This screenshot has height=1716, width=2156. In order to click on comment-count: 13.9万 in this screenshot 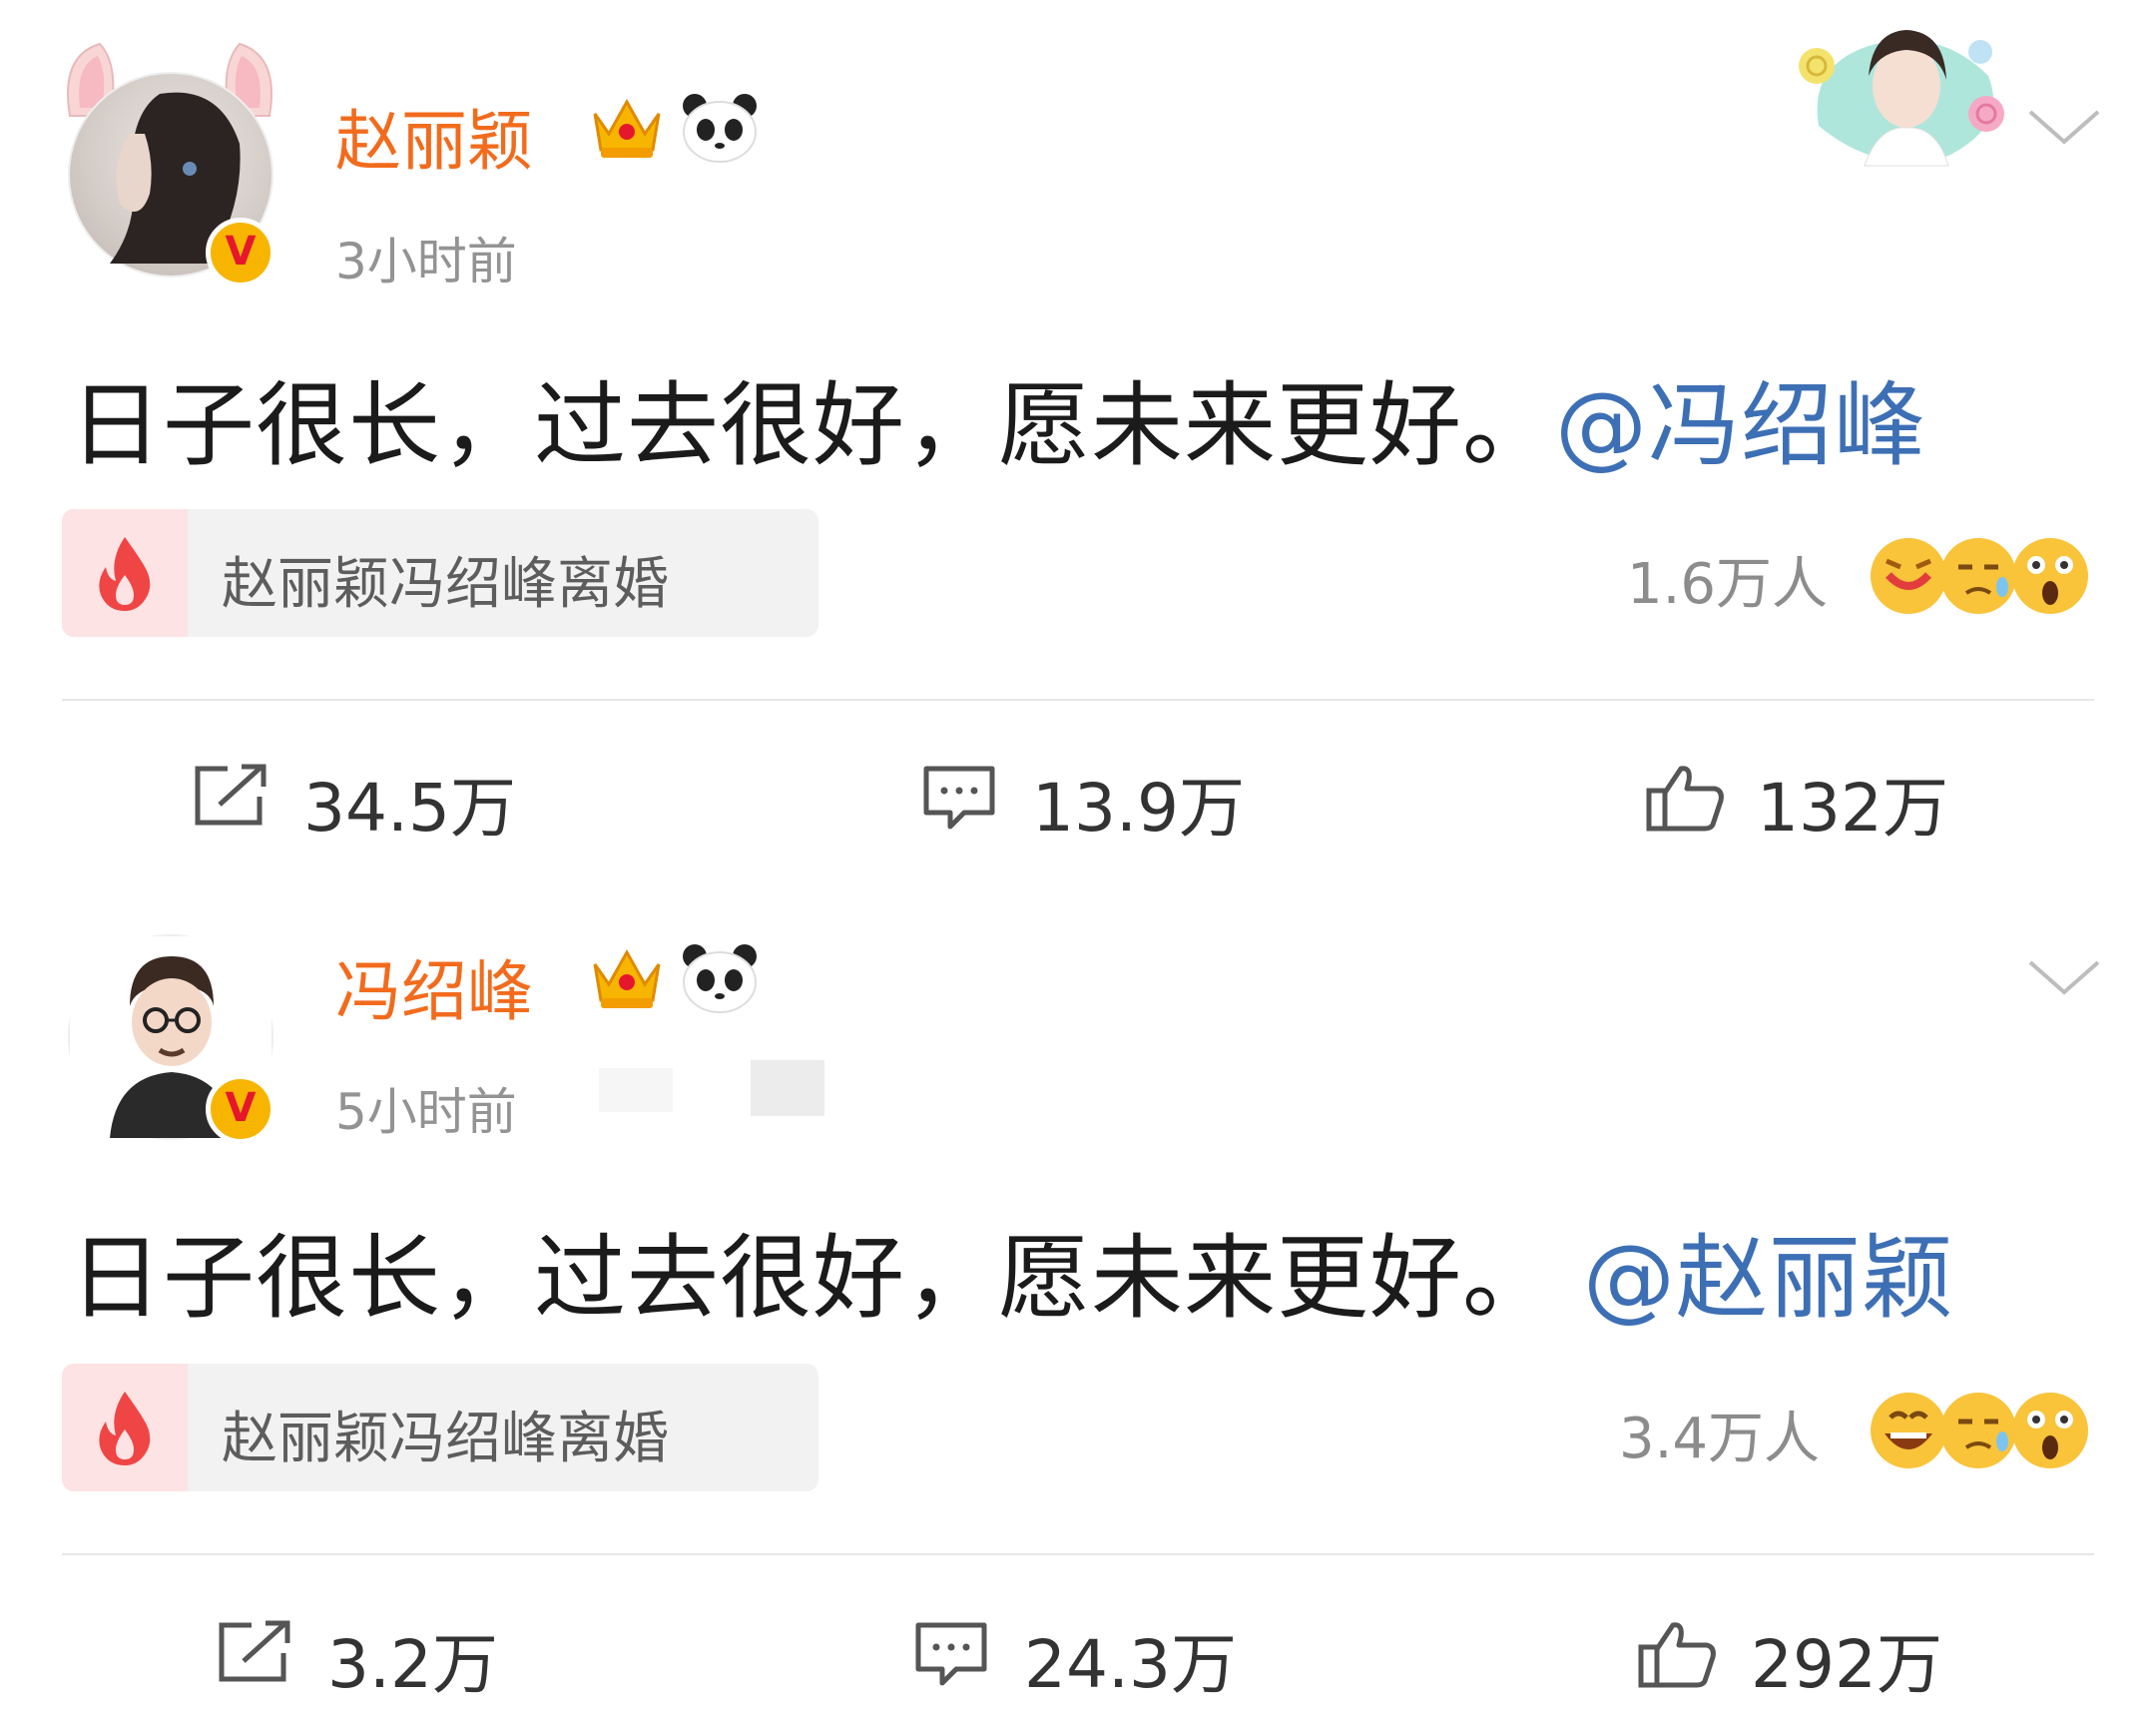, I will do `click(1138, 808)`.